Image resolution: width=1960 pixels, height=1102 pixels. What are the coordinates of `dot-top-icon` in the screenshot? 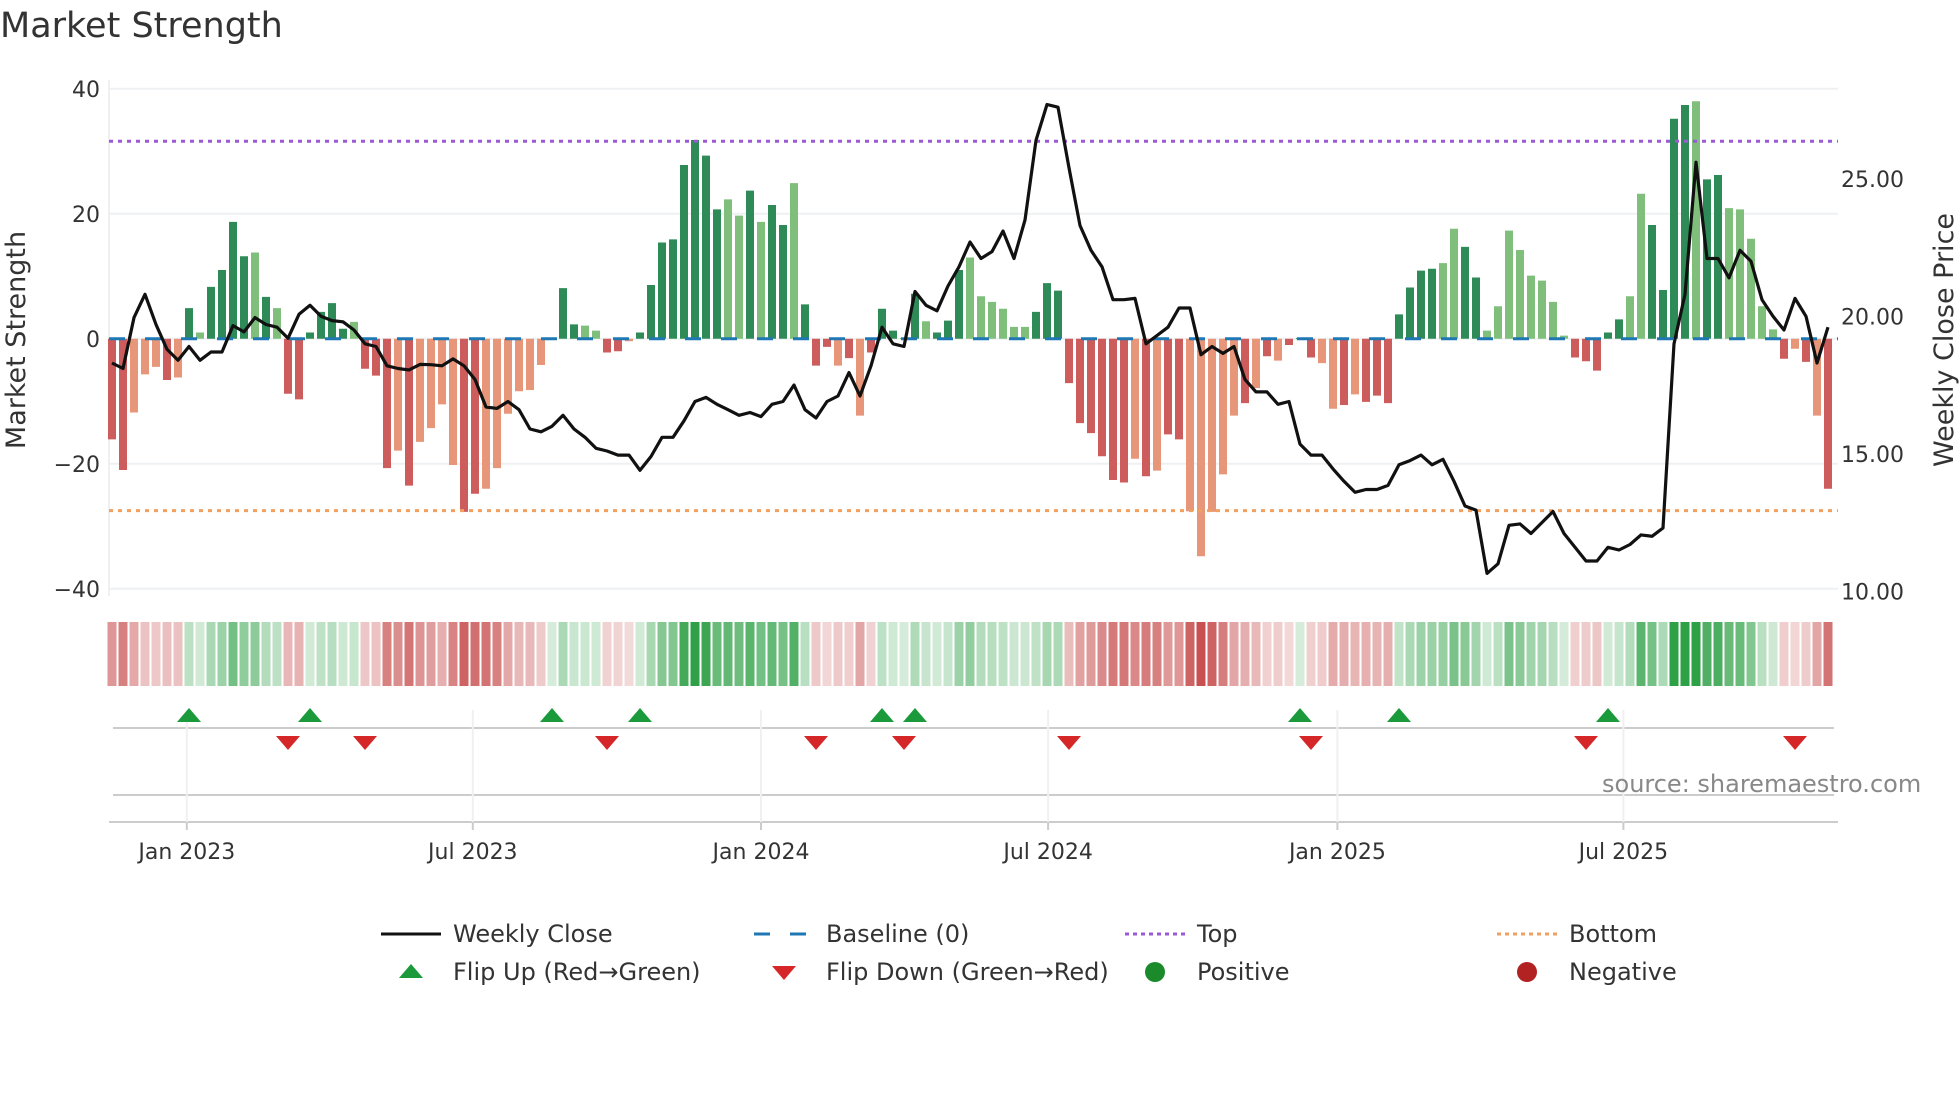 It's located at (1155, 934).